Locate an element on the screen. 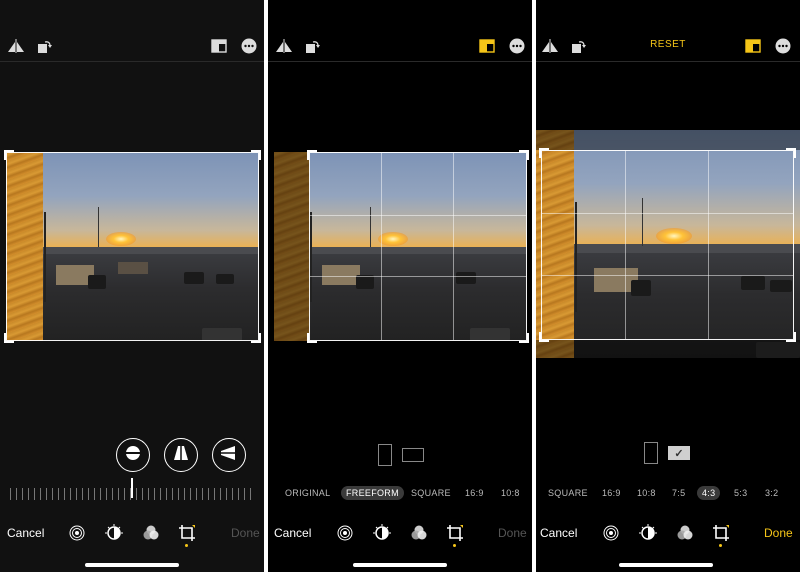  checkmark-icon: ✓ is located at coordinates (679, 453).